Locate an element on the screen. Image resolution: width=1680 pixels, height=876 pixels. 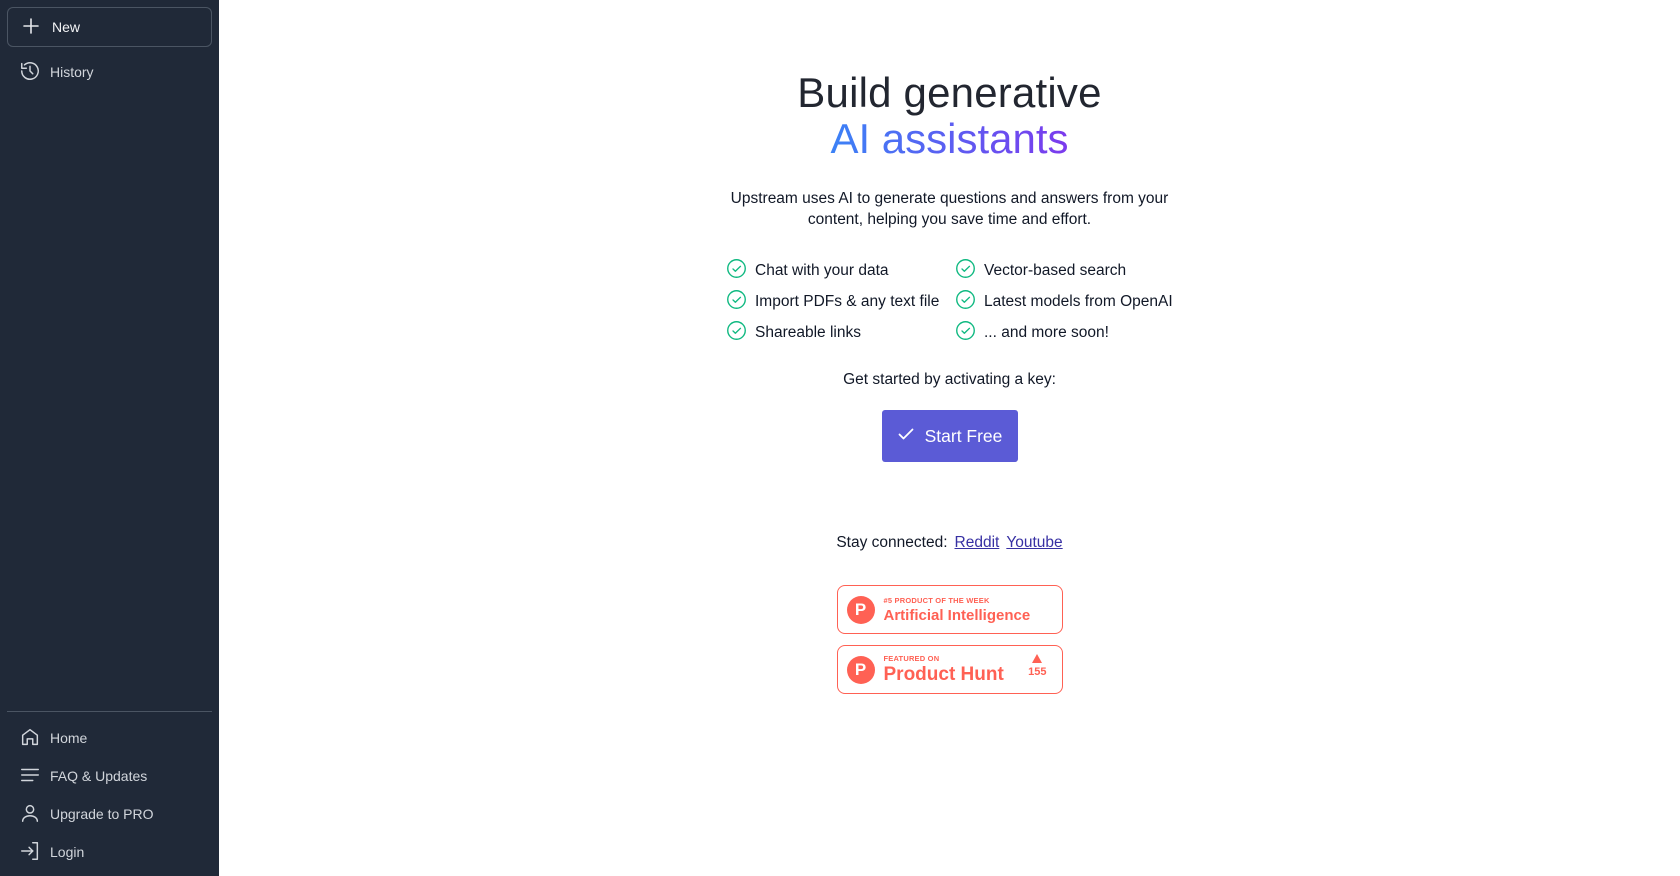
sidebar-item-login: Login is located at coordinates (106, 852).